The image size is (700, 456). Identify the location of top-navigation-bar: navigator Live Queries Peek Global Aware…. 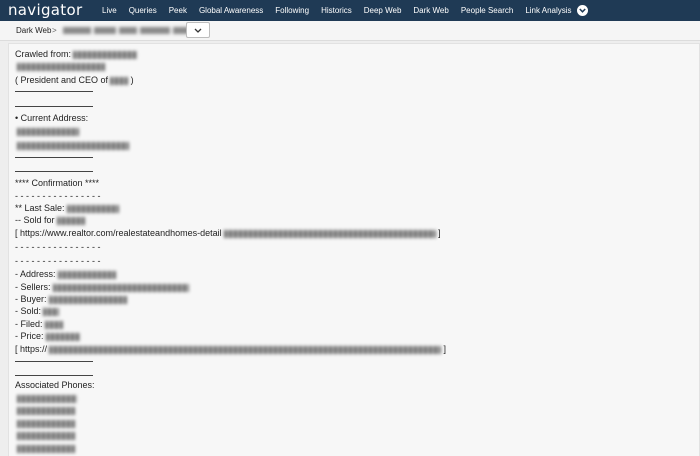
(350, 10).